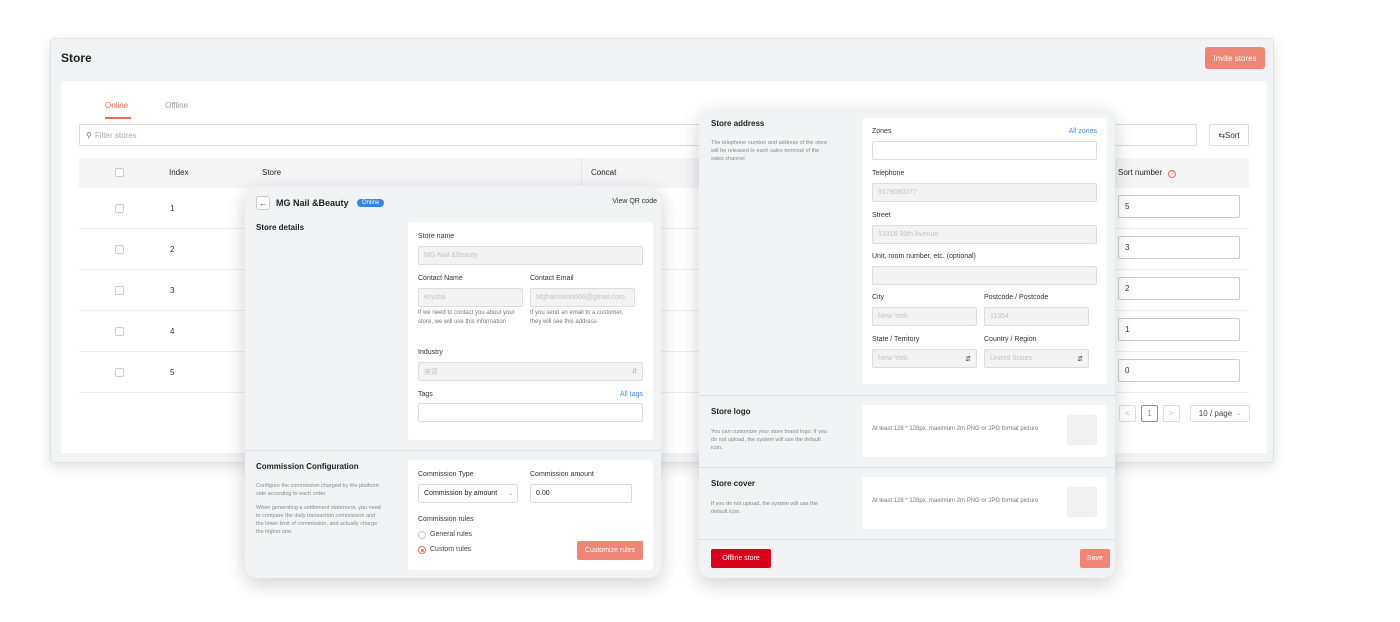 The width and height of the screenshot is (1400, 622). What do you see at coordinates (924, 256) in the screenshot?
I see `unit-label: Unit, room number, etc. (optional)` at bounding box center [924, 256].